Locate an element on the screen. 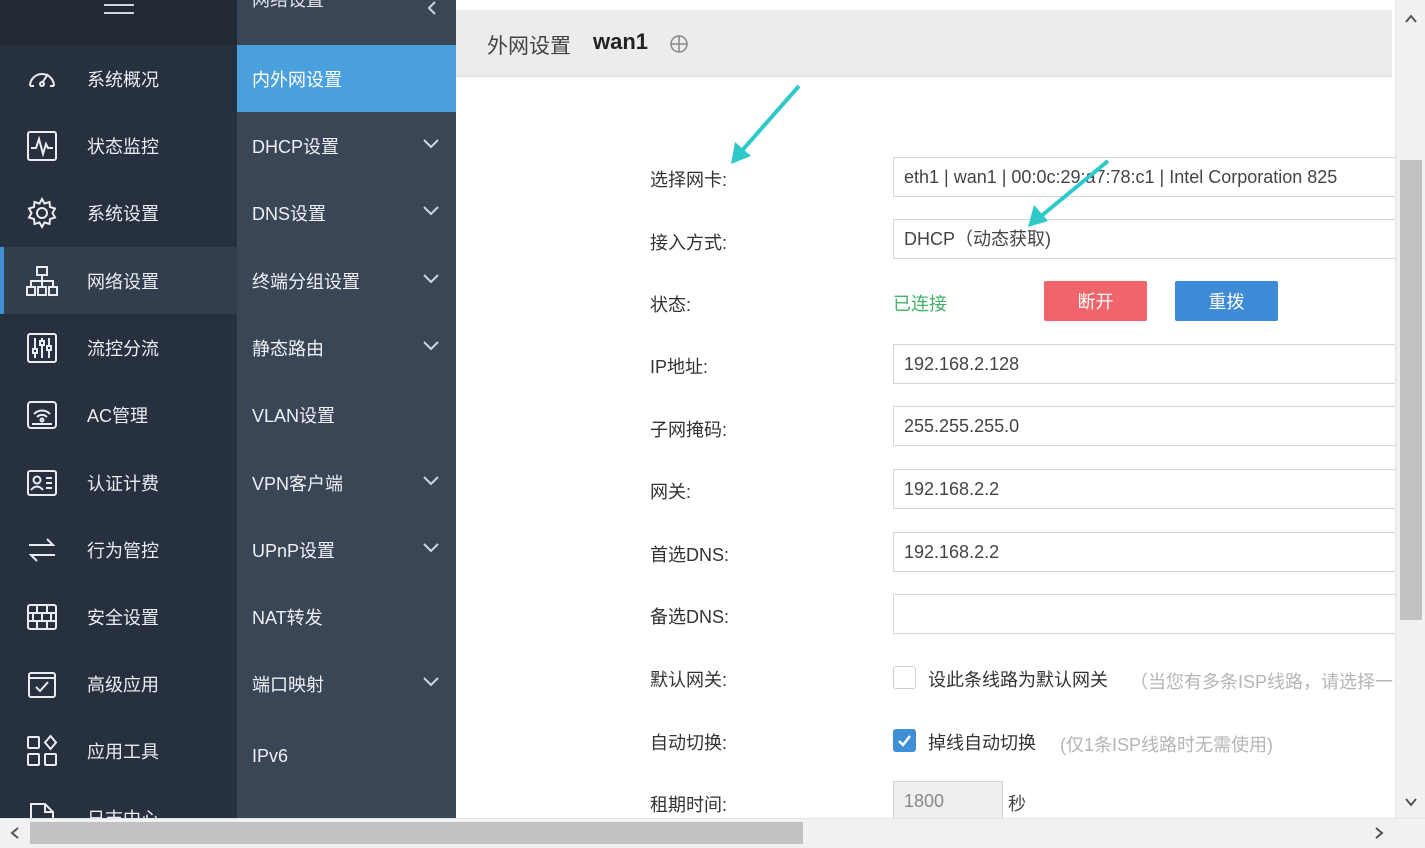 This screenshot has height=848, width=1425. sidebar-item-label: 应用工具 is located at coordinates (123, 751).